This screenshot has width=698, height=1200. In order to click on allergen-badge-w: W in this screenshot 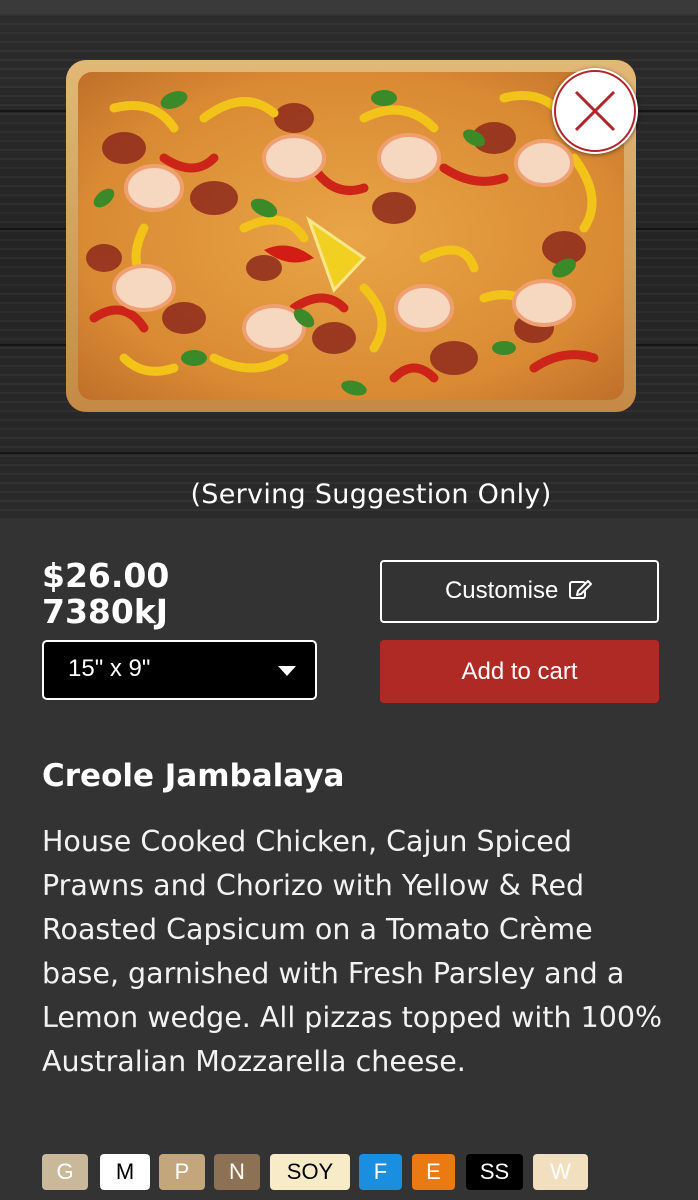, I will do `click(560, 1172)`.